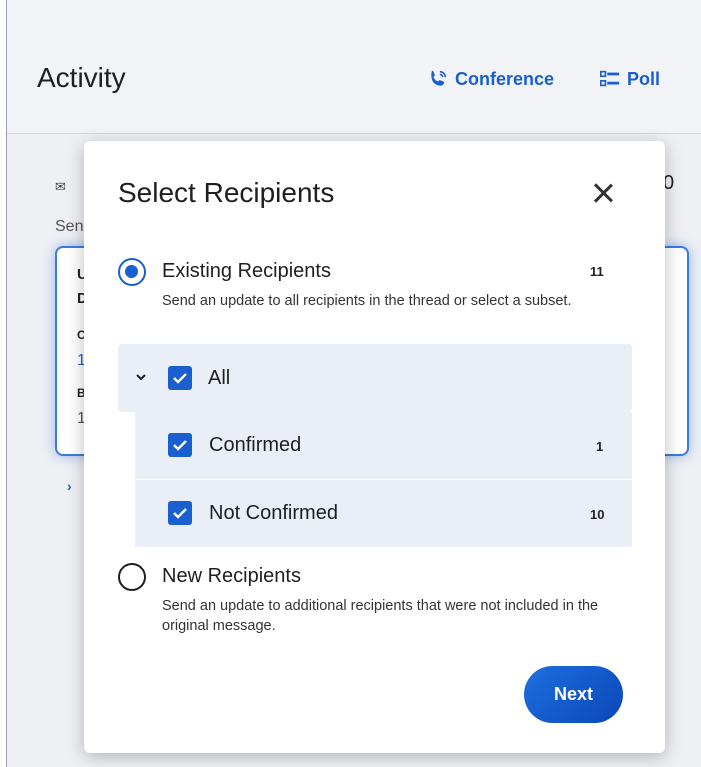 The height and width of the screenshot is (767, 701). I want to click on not-confirmed-count: 10, so click(597, 514).